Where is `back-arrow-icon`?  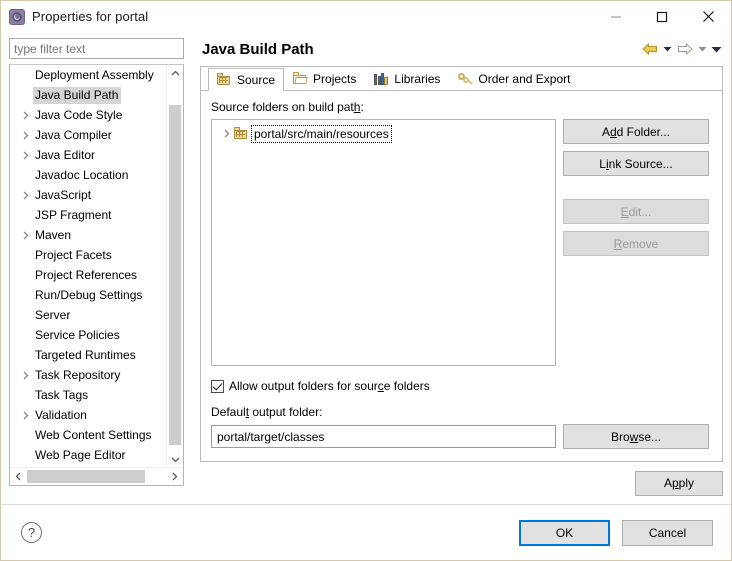
back-arrow-icon is located at coordinates (650, 49).